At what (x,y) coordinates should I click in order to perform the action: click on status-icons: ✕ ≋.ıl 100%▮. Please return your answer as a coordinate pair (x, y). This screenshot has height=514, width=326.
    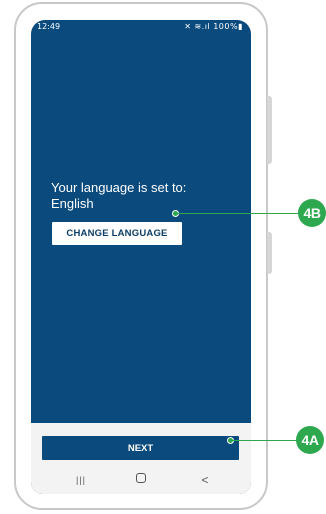
    Looking at the image, I should click on (213, 26).